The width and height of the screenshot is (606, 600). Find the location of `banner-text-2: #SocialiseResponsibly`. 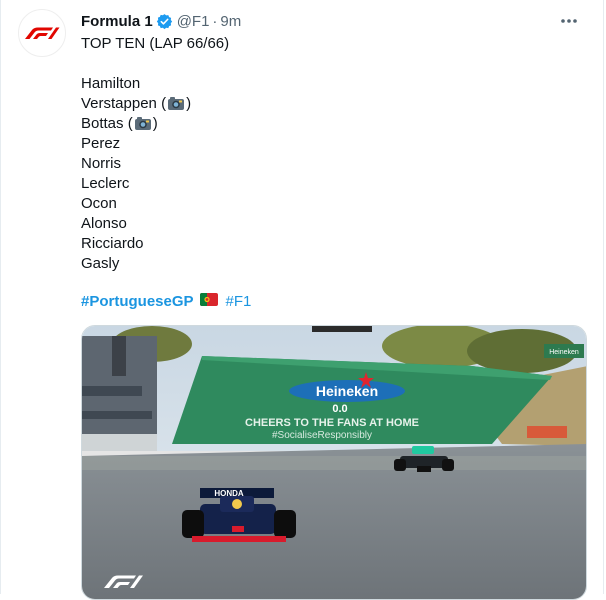

banner-text-2: #SocialiseResponsibly is located at coordinates (322, 435).